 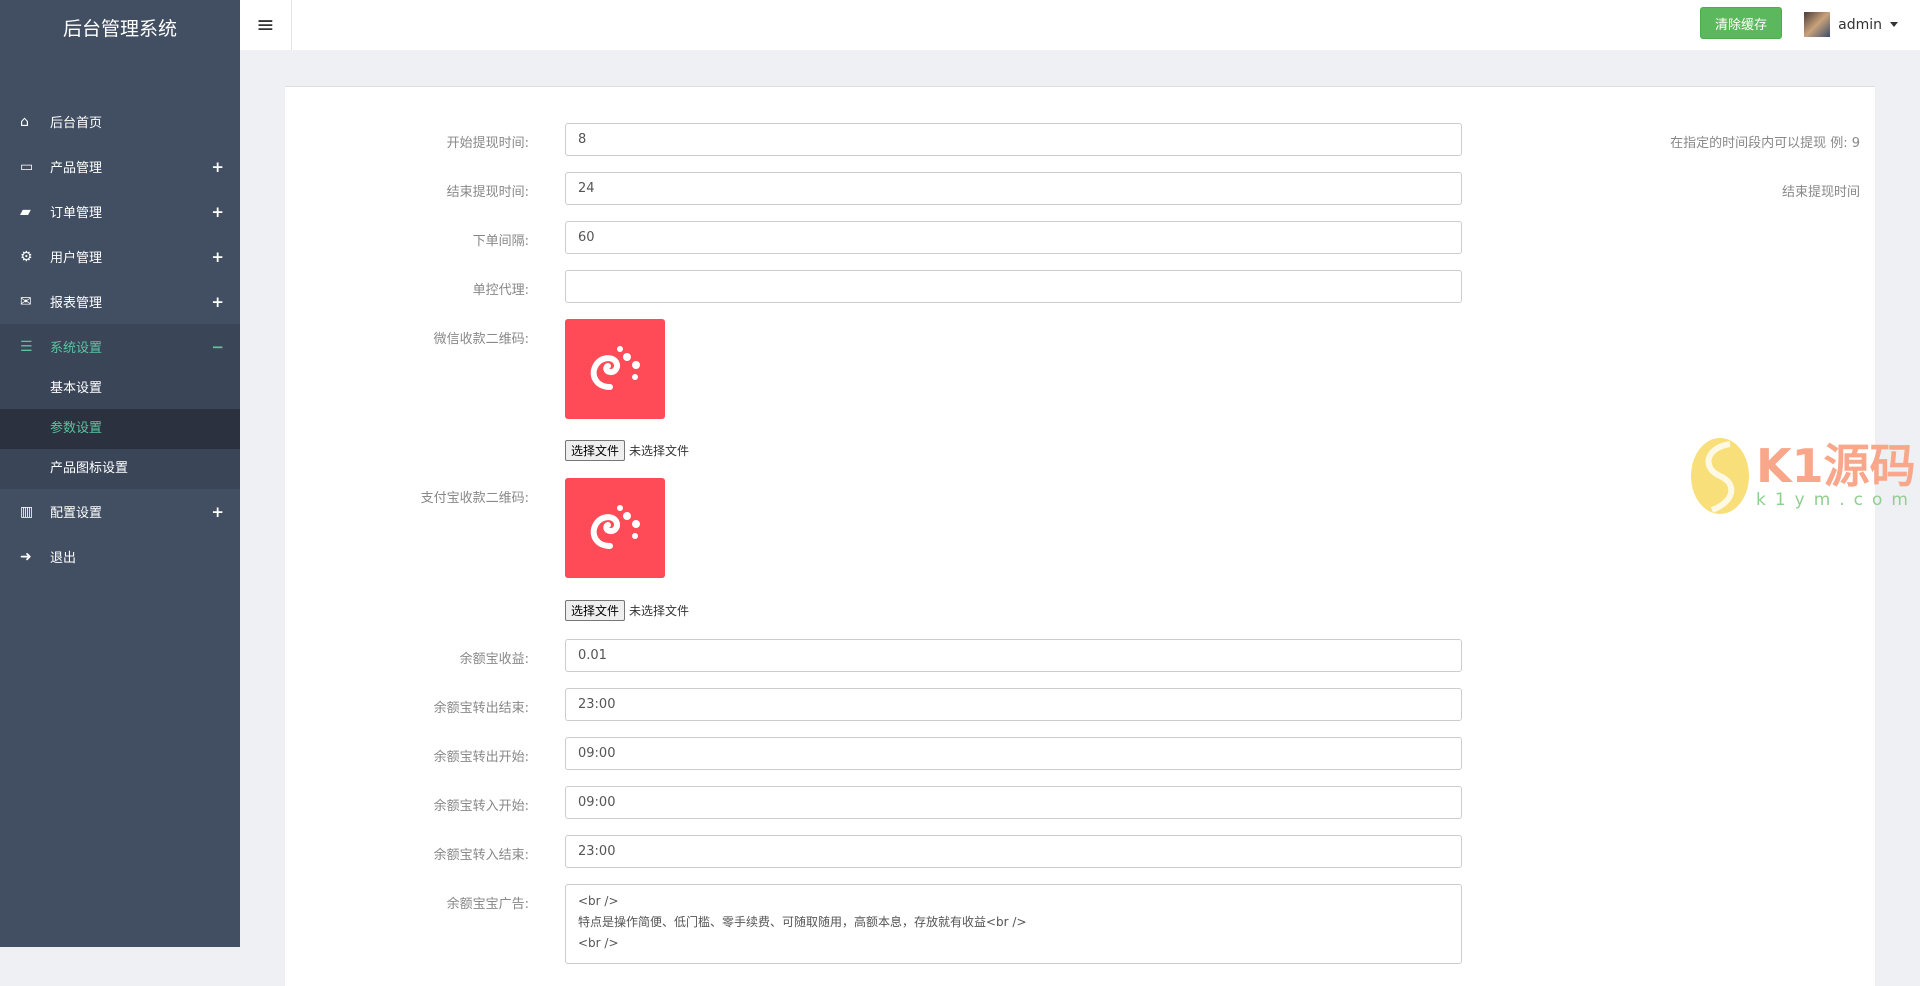 What do you see at coordinates (120, 301) in the screenshot?
I see `sidebar-item-reports: ✉ 报表管理 +` at bounding box center [120, 301].